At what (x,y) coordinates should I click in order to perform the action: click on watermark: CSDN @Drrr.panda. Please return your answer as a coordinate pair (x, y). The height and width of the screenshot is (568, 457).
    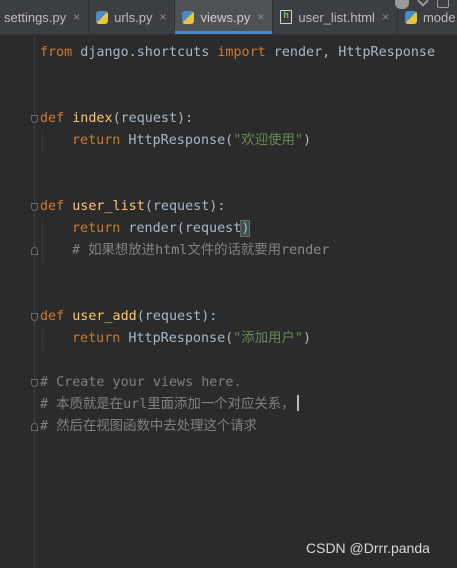
    Looking at the image, I should click on (368, 548).